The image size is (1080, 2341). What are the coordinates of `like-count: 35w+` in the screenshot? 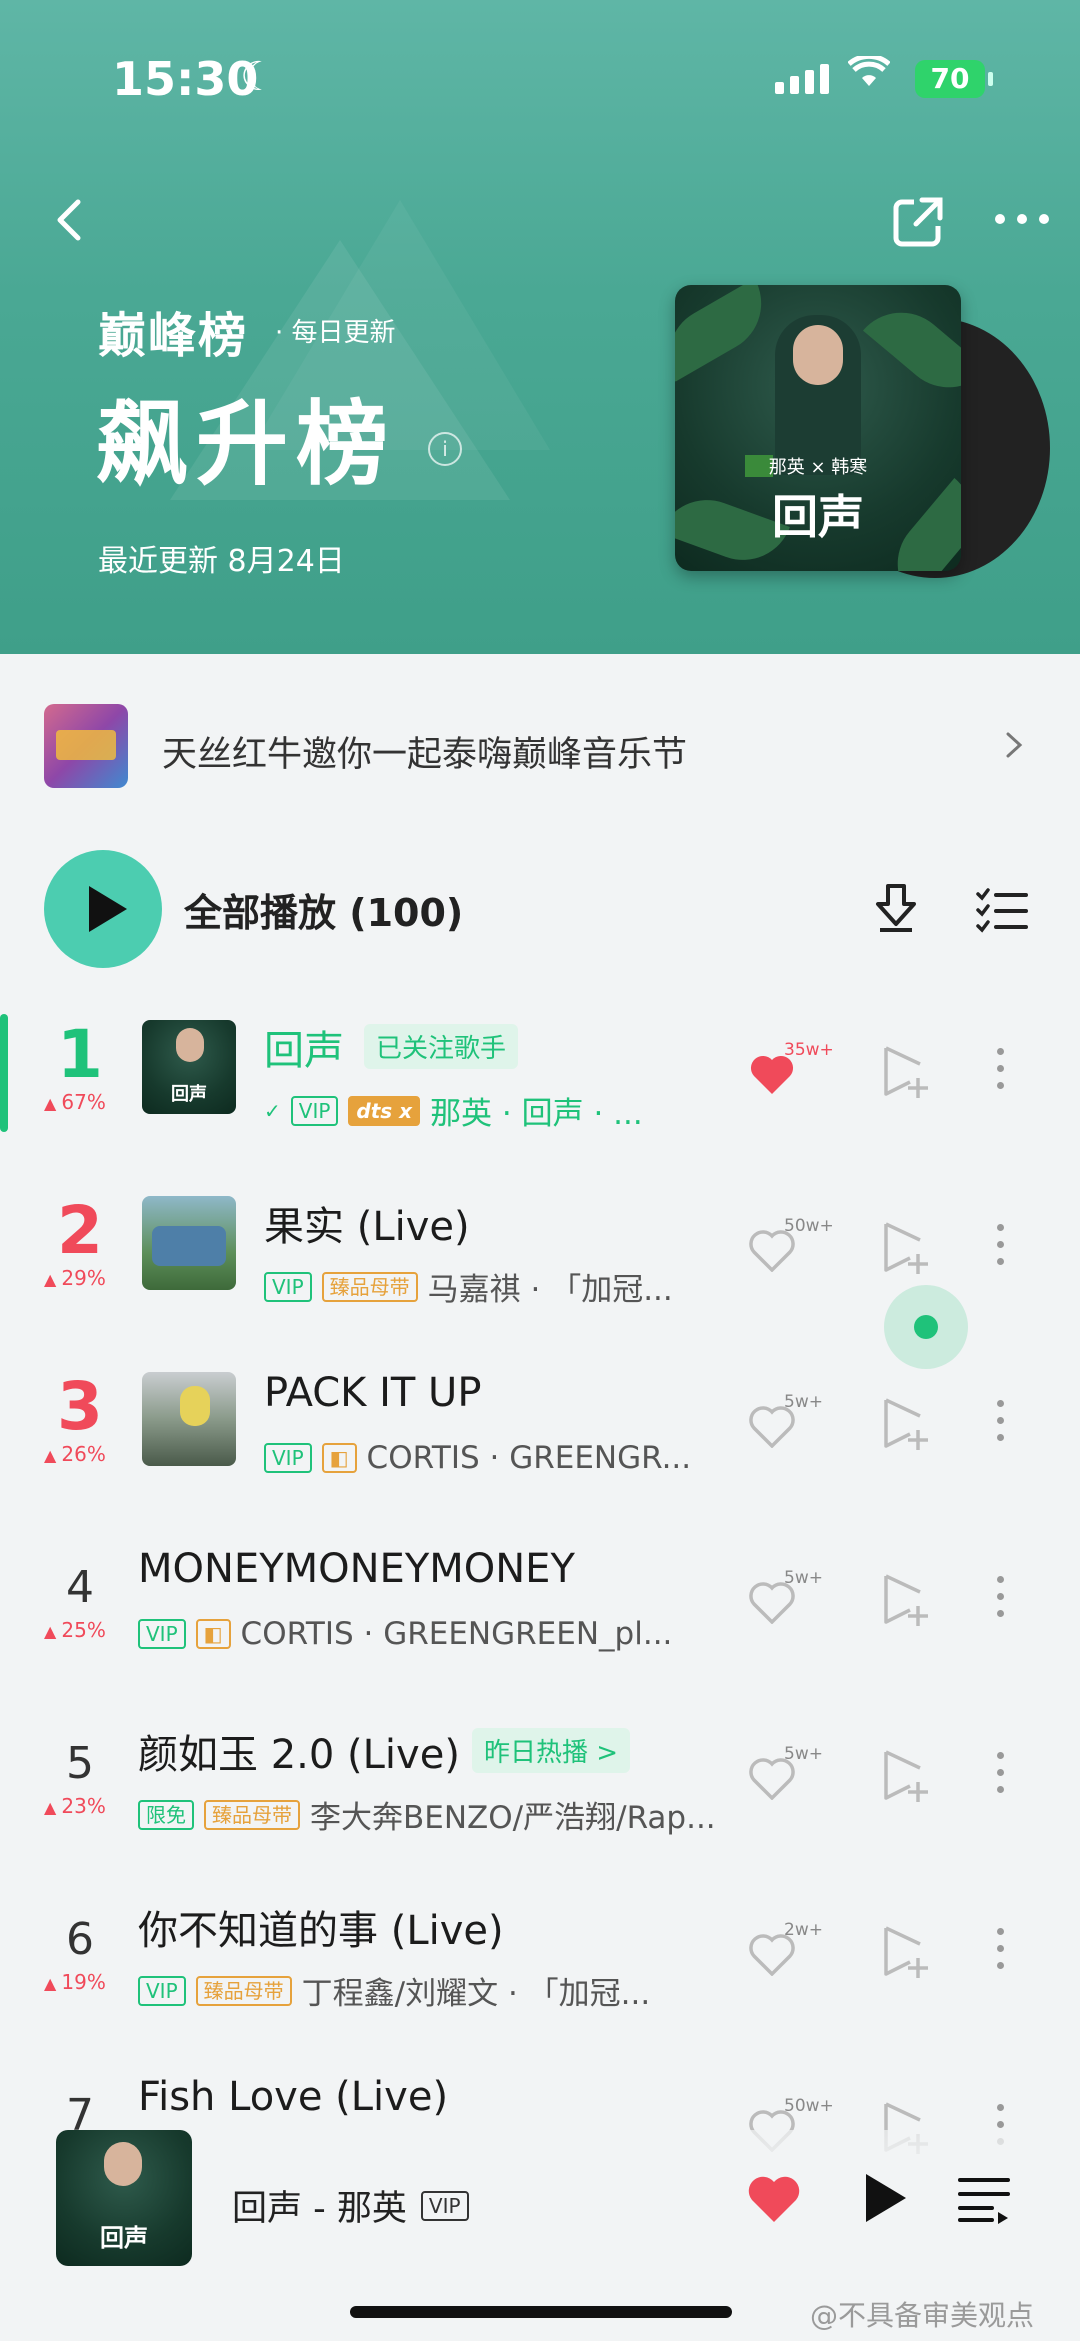 It's located at (809, 1050).